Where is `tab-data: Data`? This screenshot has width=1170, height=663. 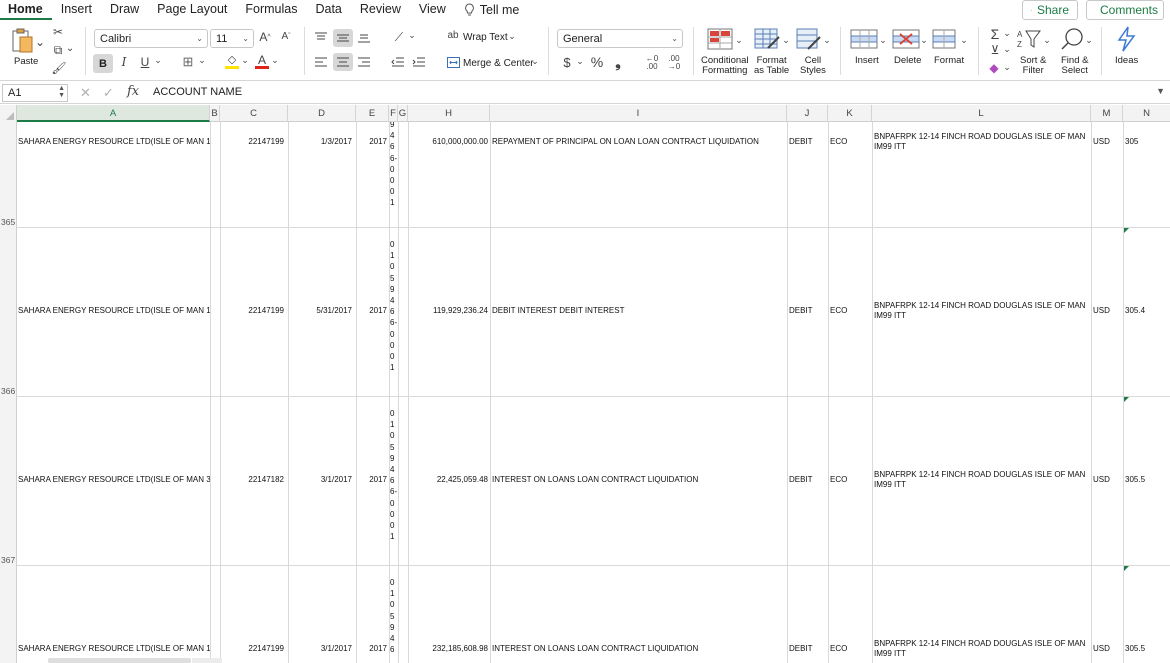 tab-data: Data is located at coordinates (328, 10).